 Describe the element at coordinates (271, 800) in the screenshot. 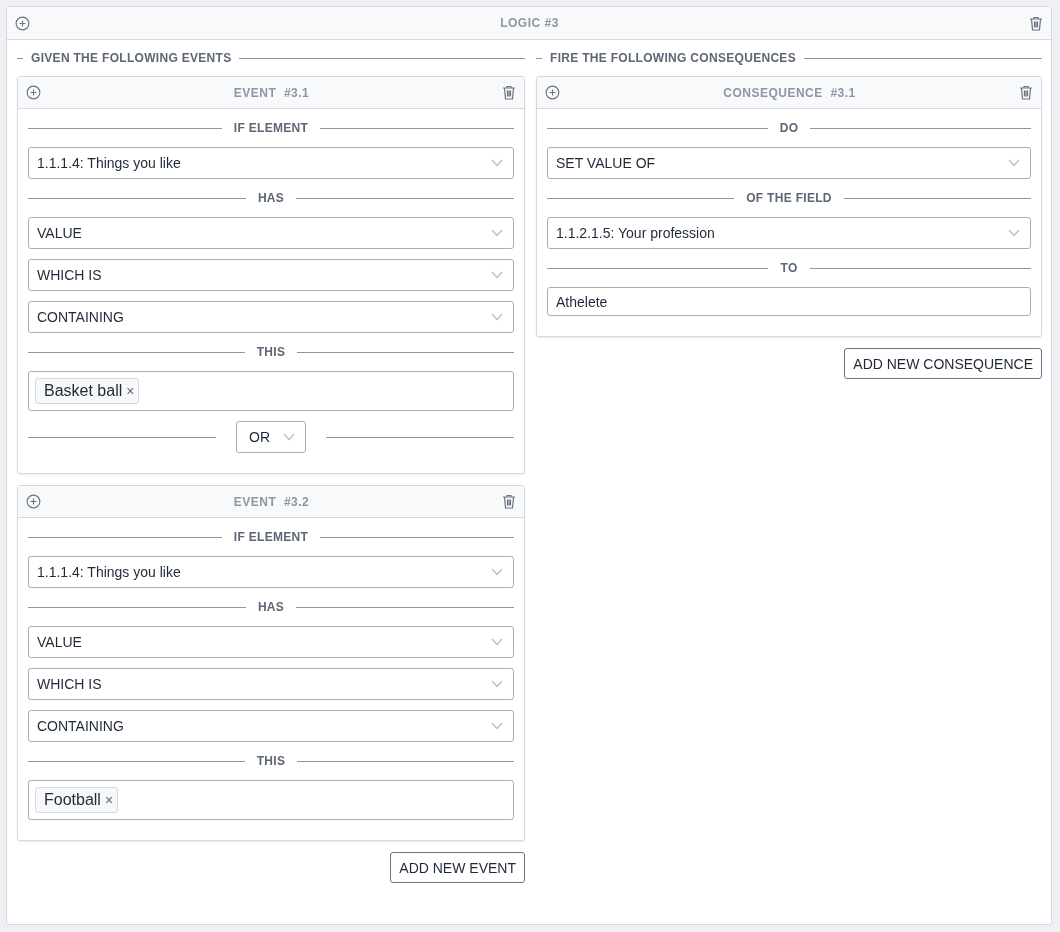

I see `tag-input-field: Football ×` at that location.